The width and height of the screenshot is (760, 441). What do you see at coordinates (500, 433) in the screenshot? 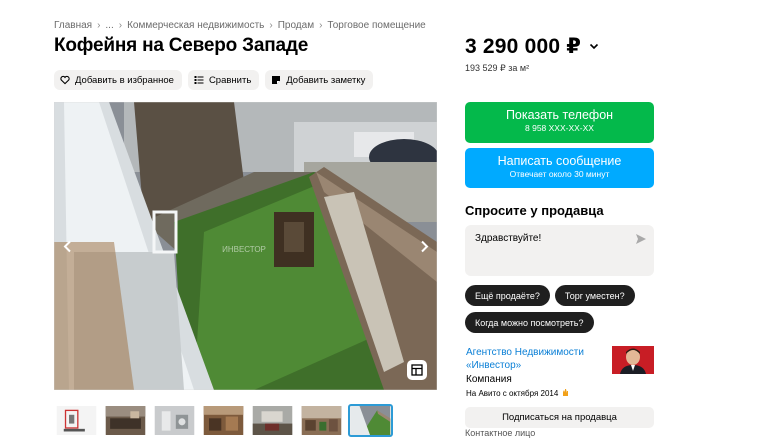
I see `contact-person-label: Контактное лицо` at bounding box center [500, 433].